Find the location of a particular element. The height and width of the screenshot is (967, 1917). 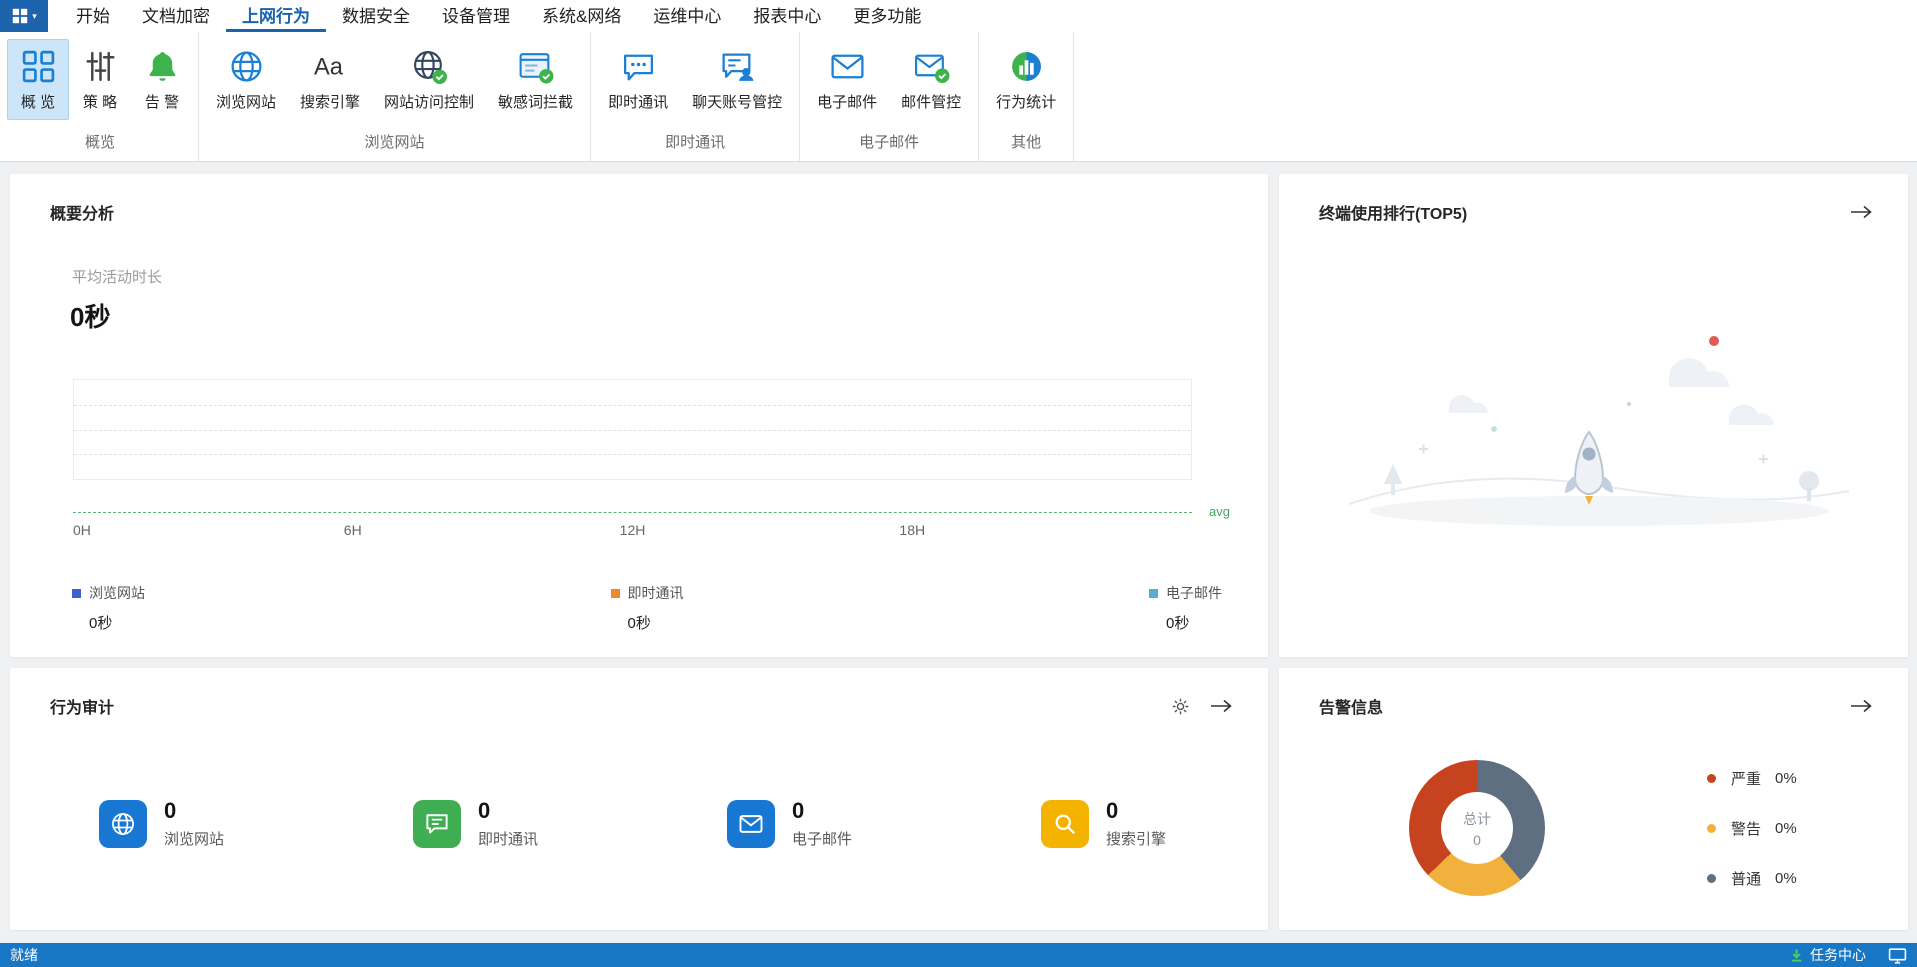

ribbon-group-overview: 概 览 策 略 告 警 概览 is located at coordinates (100, 96).